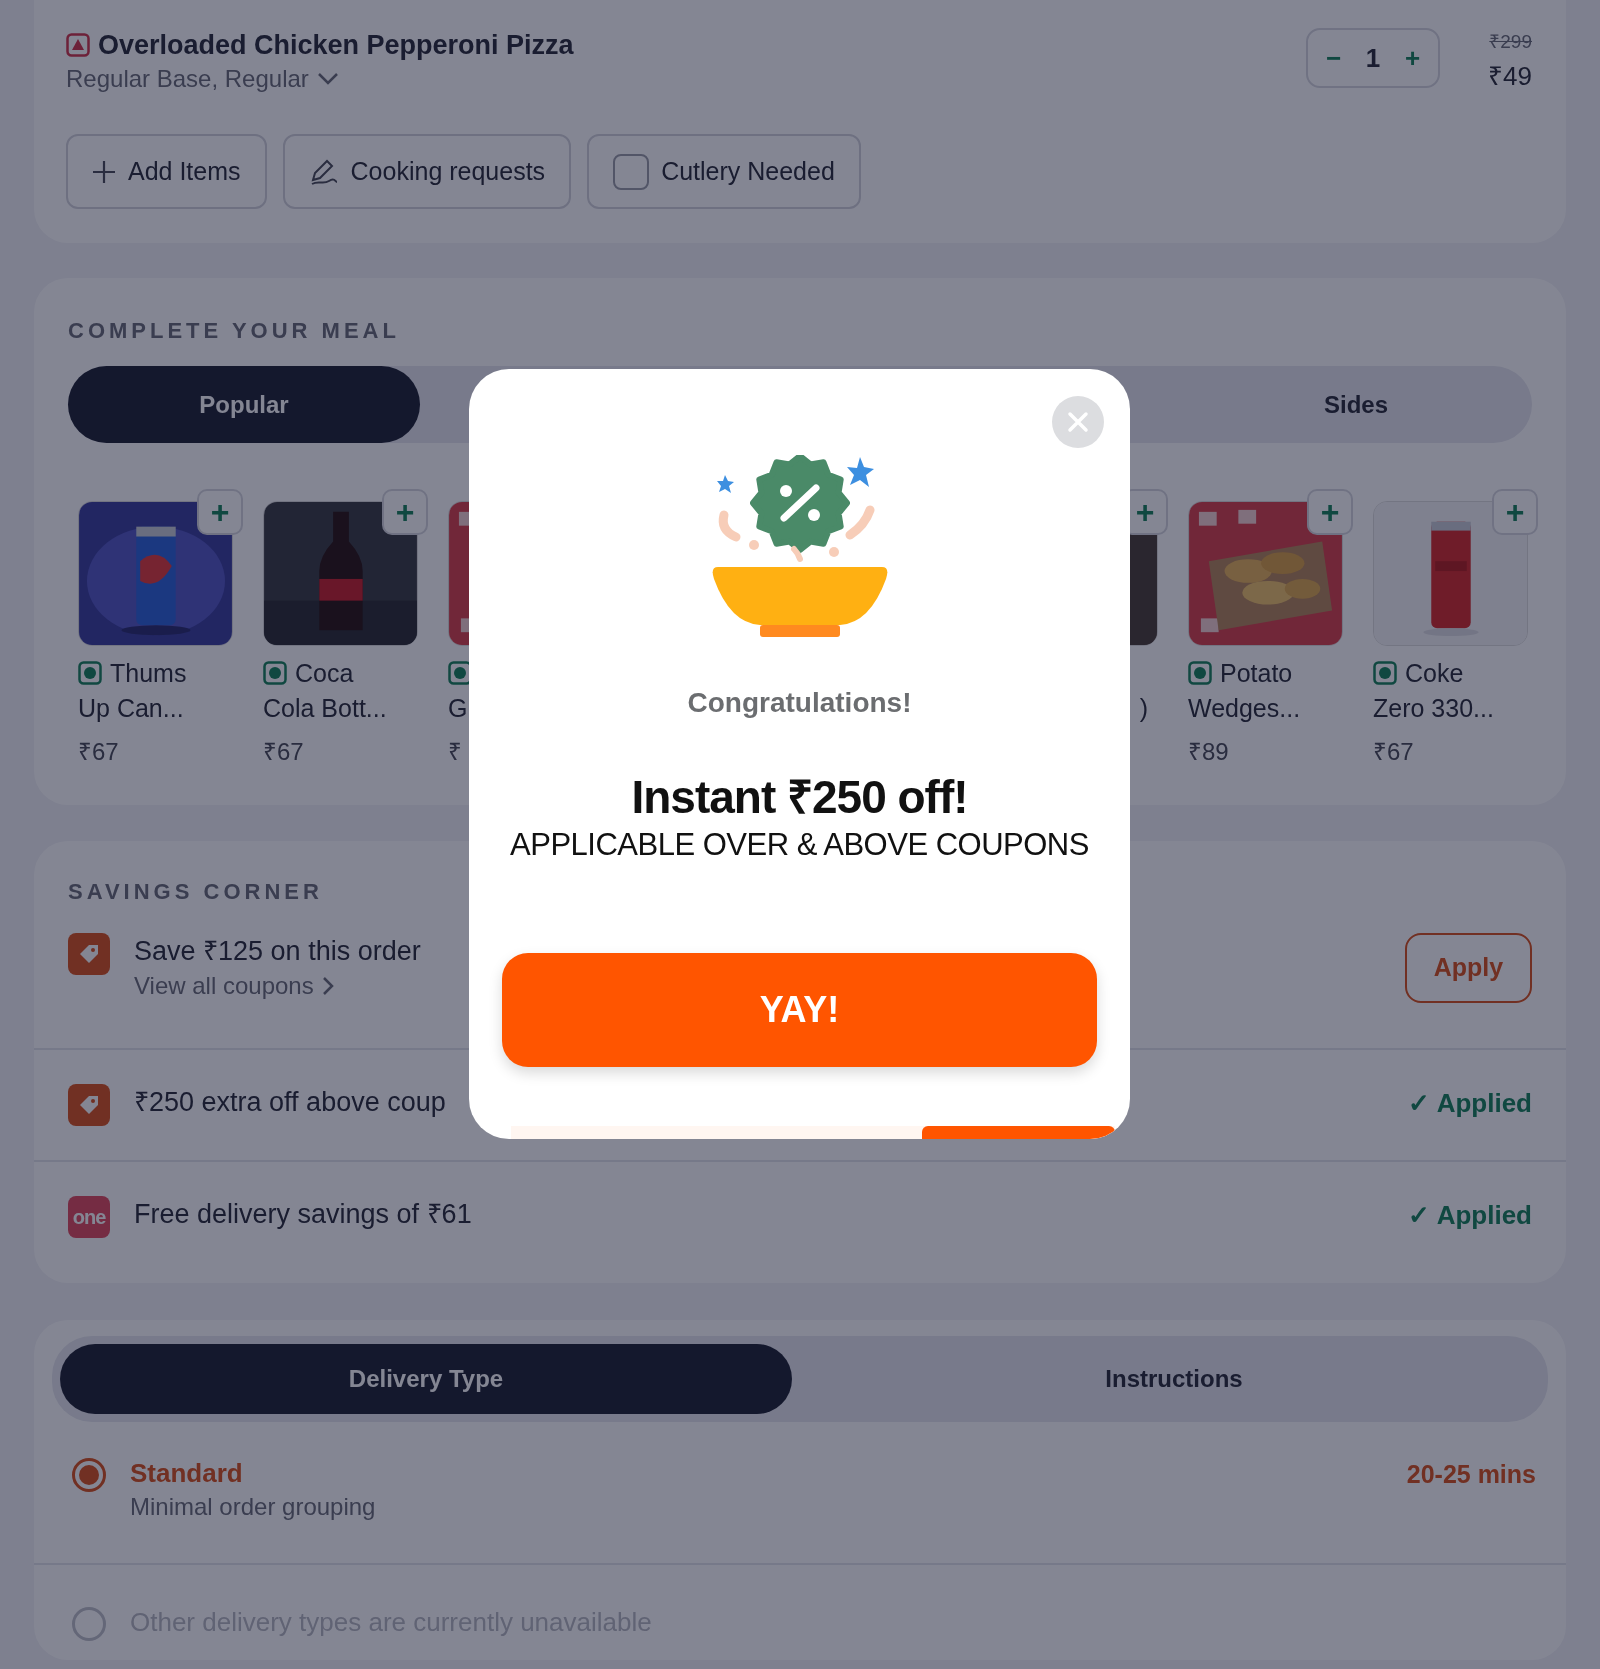 This screenshot has width=1600, height=1669. I want to click on section-heading: SAVINGS CORNER, so click(195, 892).